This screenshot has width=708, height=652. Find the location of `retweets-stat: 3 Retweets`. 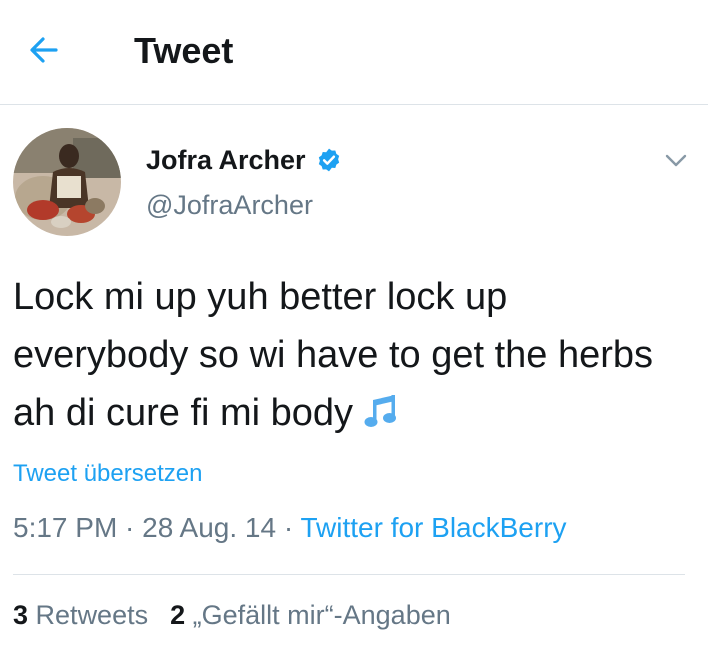

retweets-stat: 3 Retweets is located at coordinates (80, 615).